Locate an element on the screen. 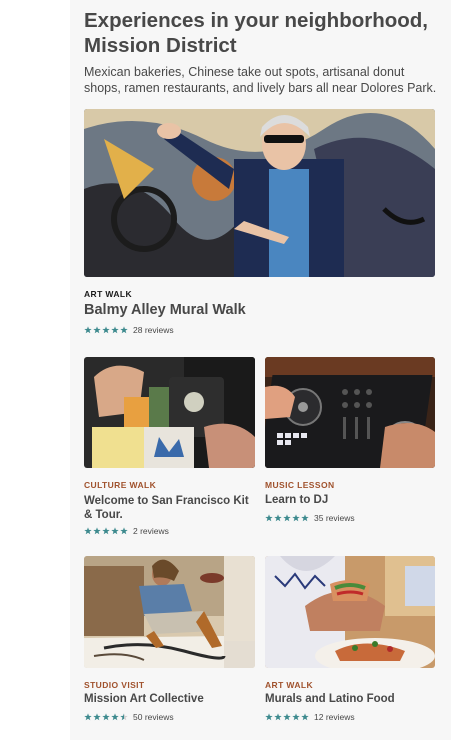  card-rating: 50 reviews is located at coordinates (129, 717).